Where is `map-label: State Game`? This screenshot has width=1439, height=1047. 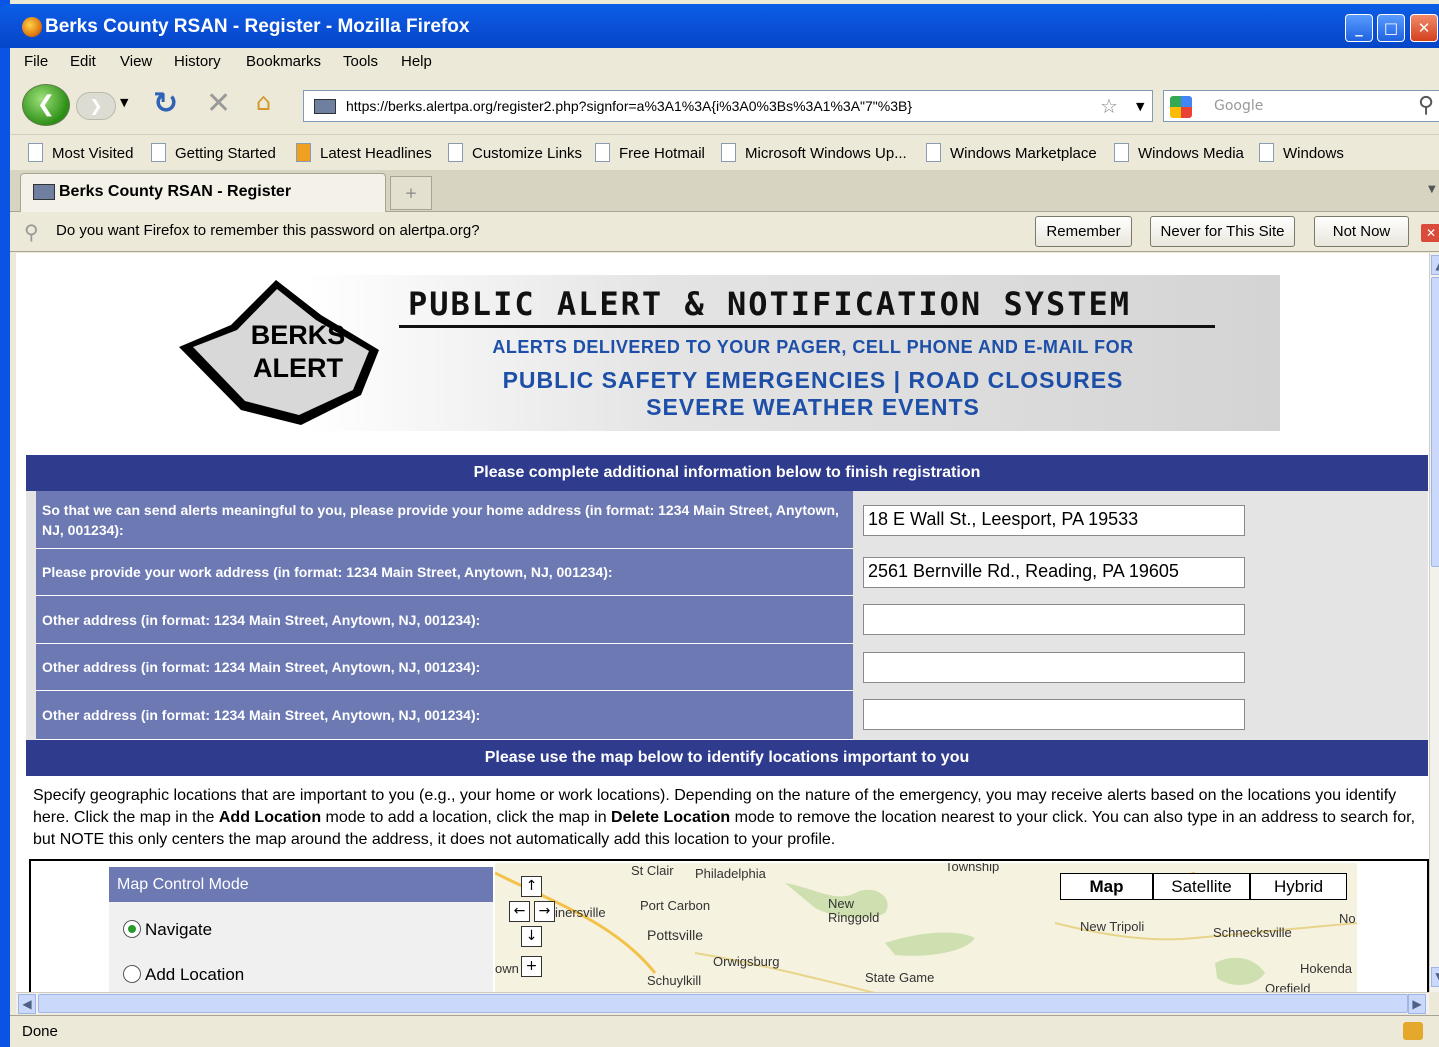 map-label: State Game is located at coordinates (900, 977).